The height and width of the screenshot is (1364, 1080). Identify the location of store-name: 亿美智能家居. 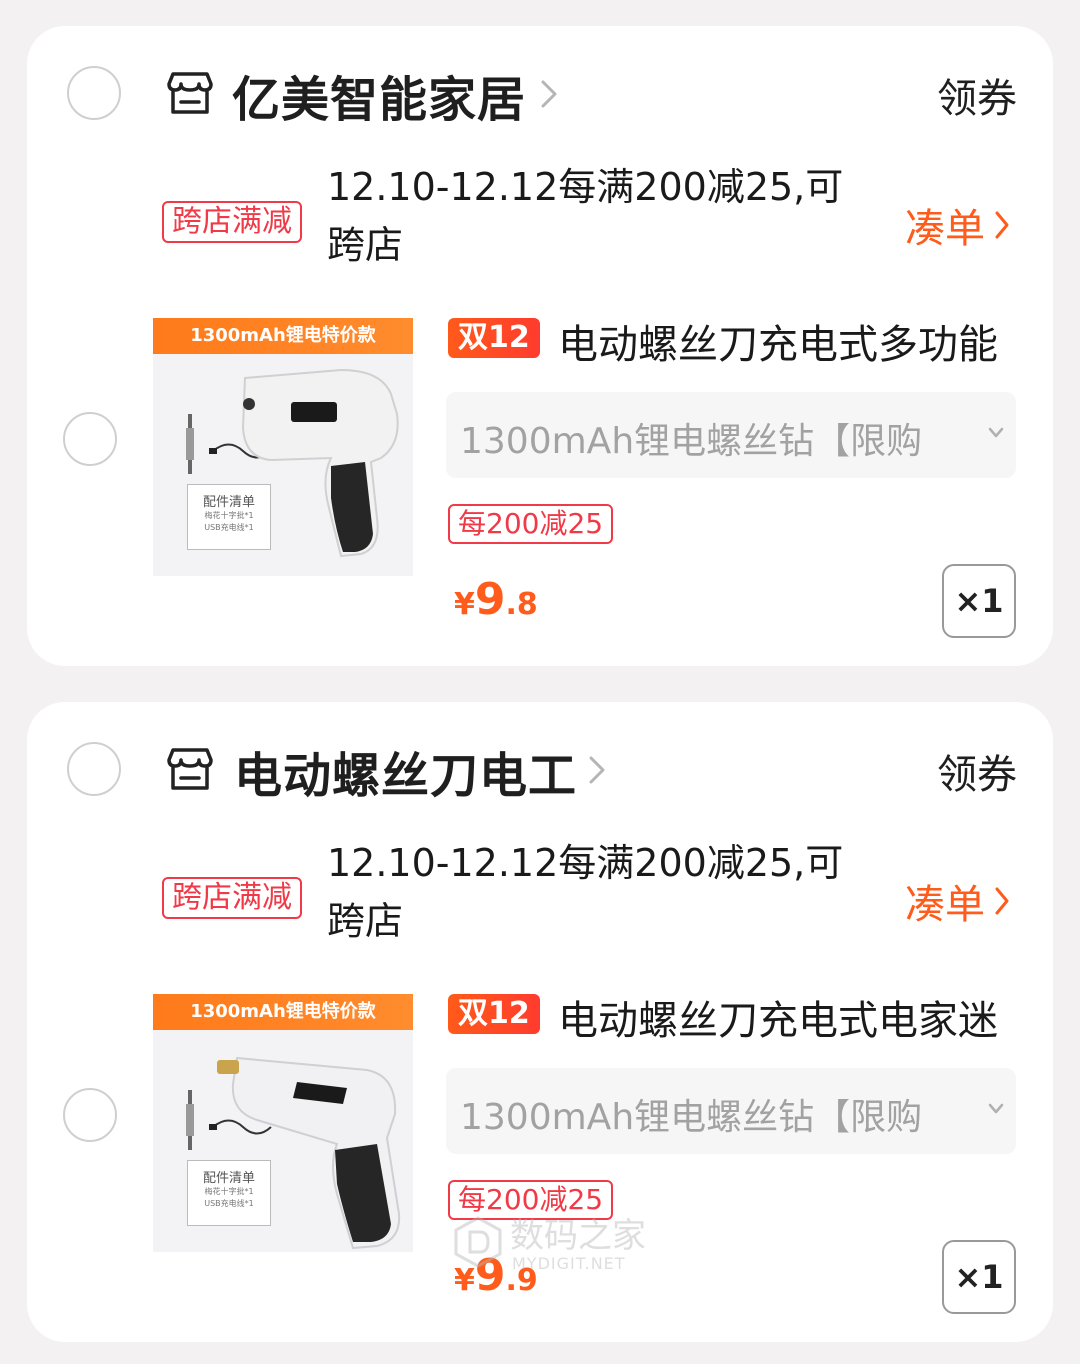
(379, 95).